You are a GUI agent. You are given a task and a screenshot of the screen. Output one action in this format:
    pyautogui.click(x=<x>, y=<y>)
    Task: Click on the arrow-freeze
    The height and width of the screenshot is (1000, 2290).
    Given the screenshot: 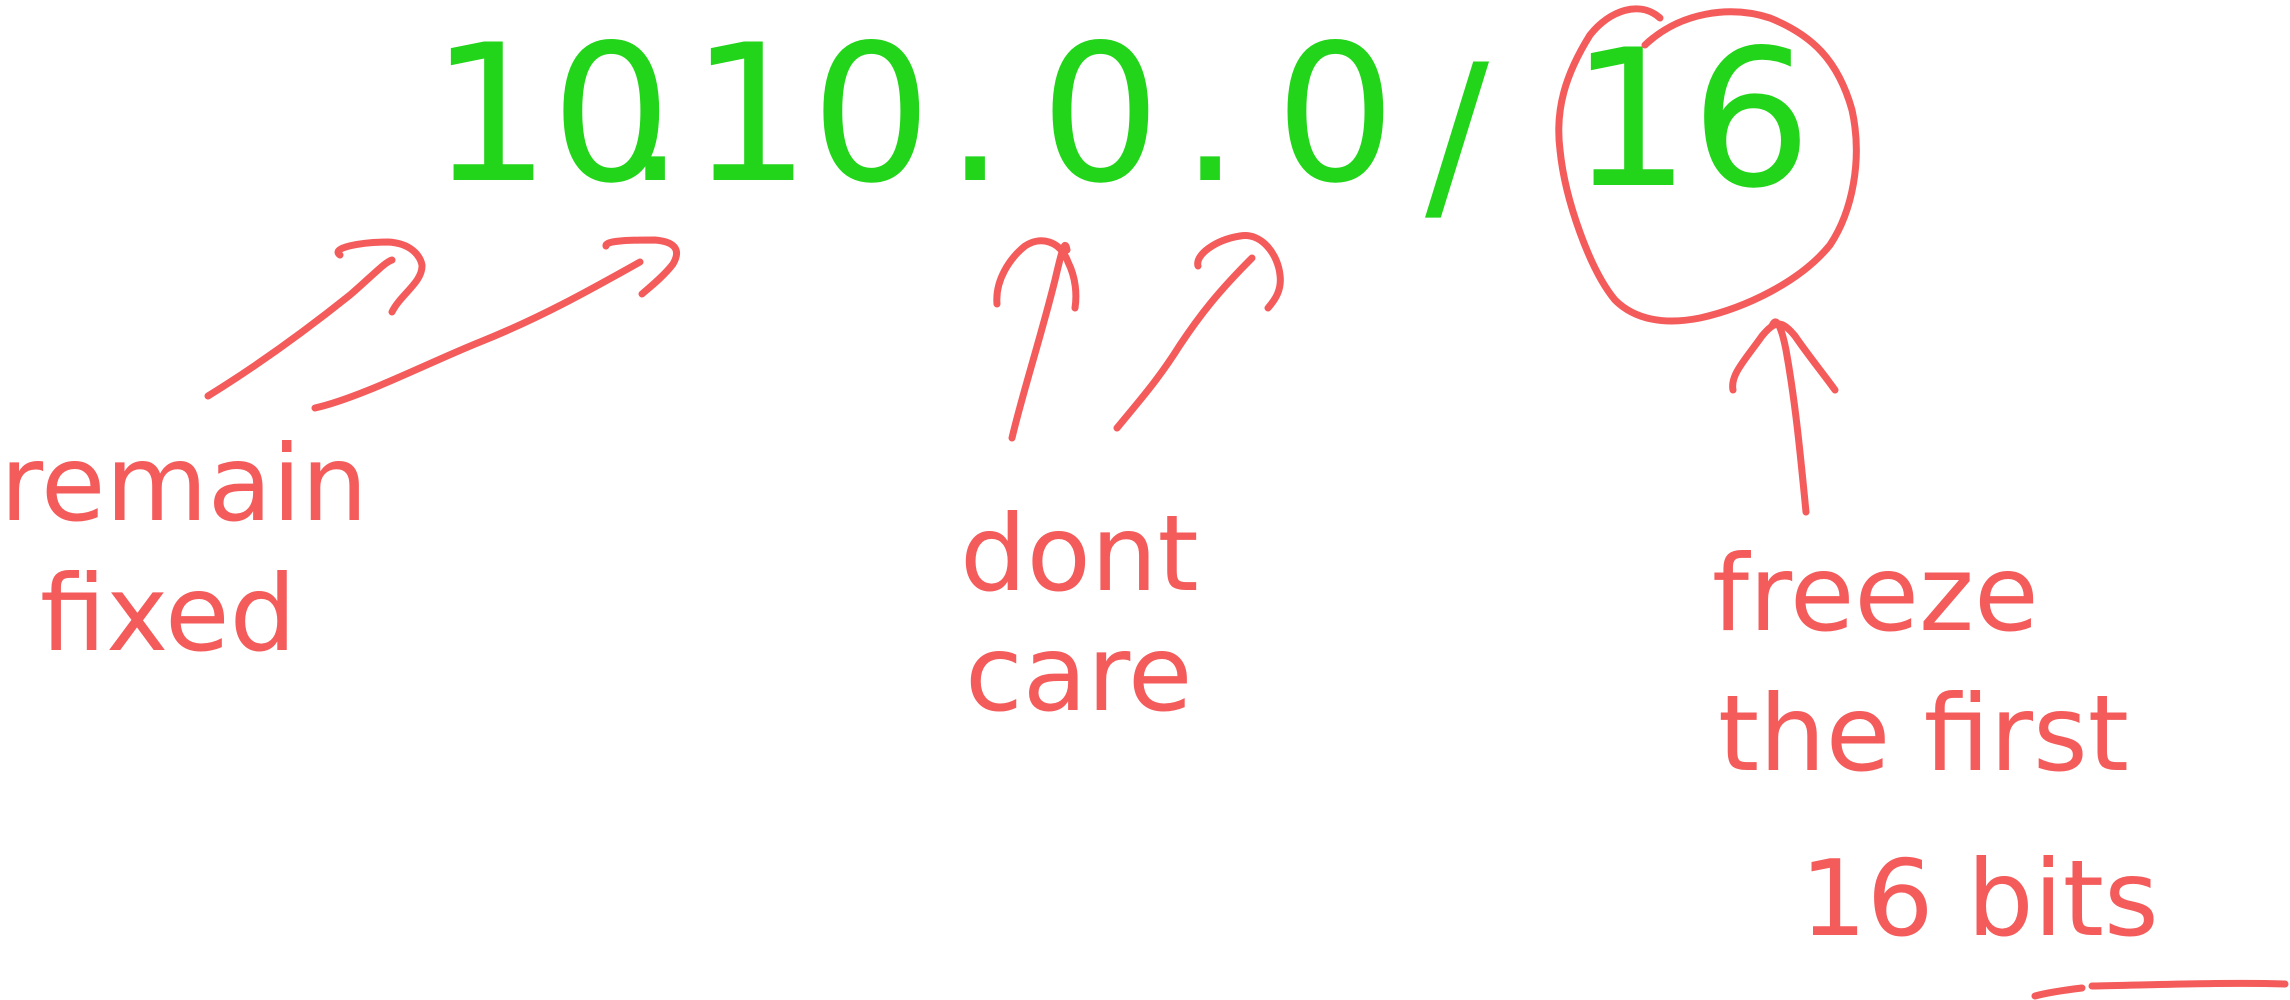 What is the action you would take?
    pyautogui.click(x=1789, y=417)
    